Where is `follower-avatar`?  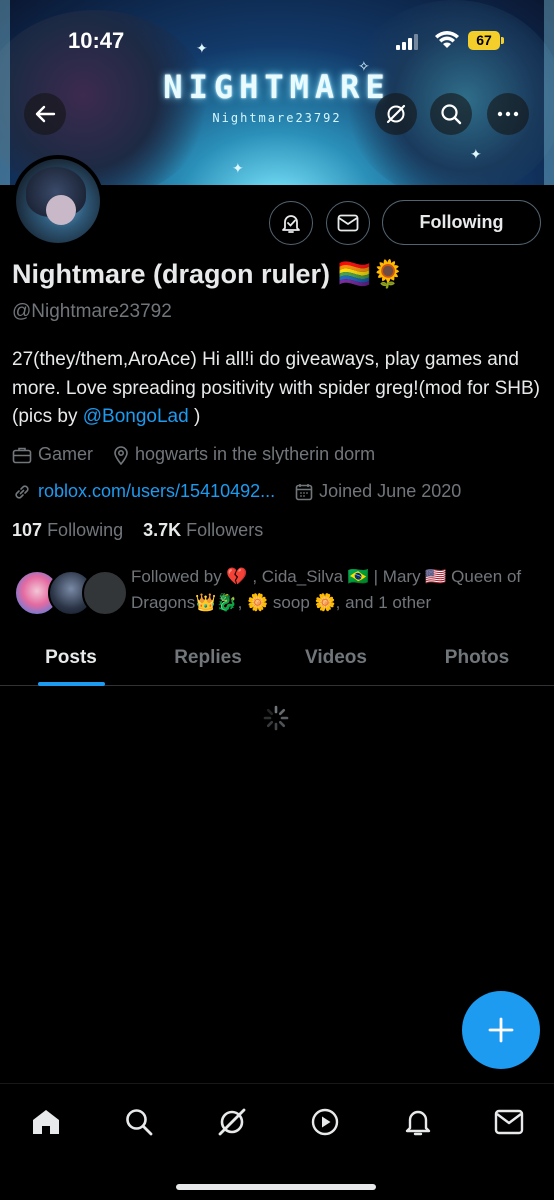
follower-avatar is located at coordinates (105, 593).